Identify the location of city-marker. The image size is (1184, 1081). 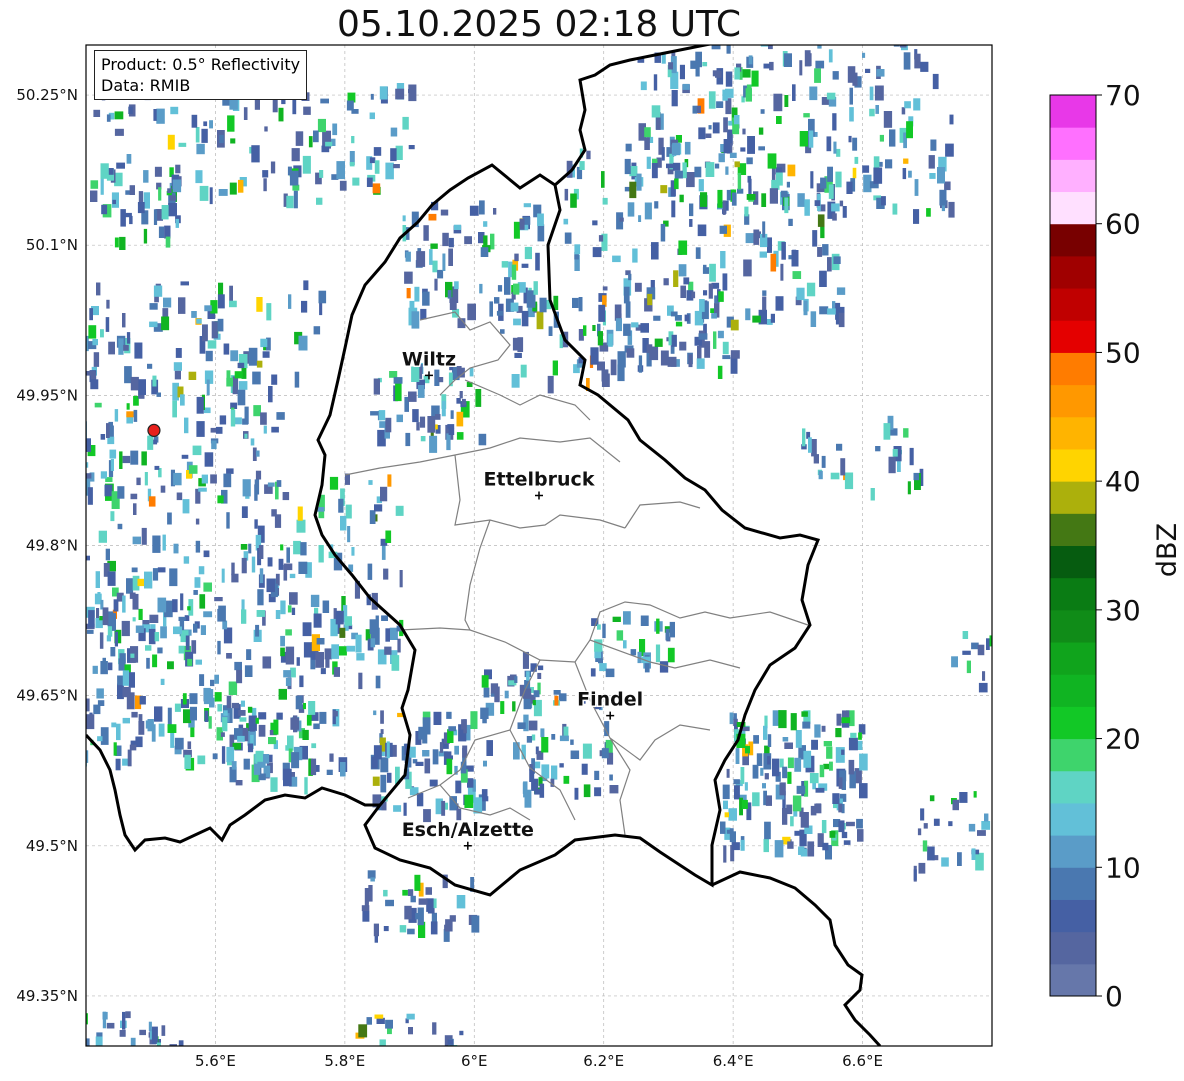
(539, 495).